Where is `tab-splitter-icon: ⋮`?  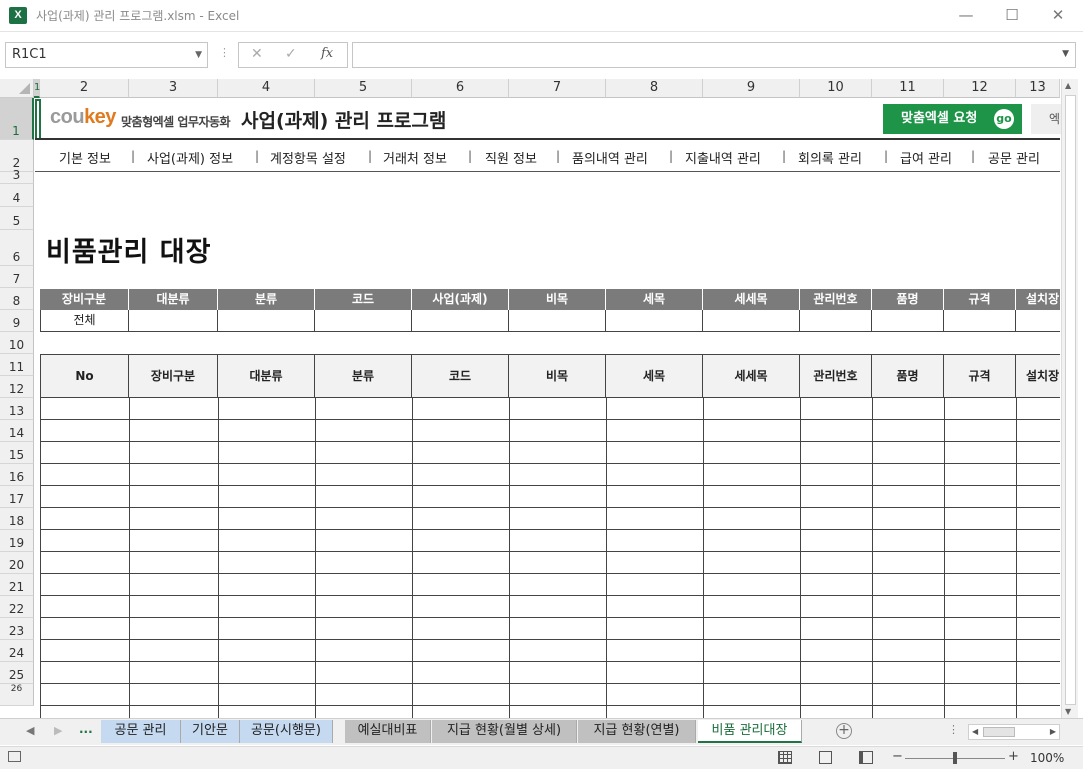
tab-splitter-icon: ⋮ is located at coordinates (953, 729).